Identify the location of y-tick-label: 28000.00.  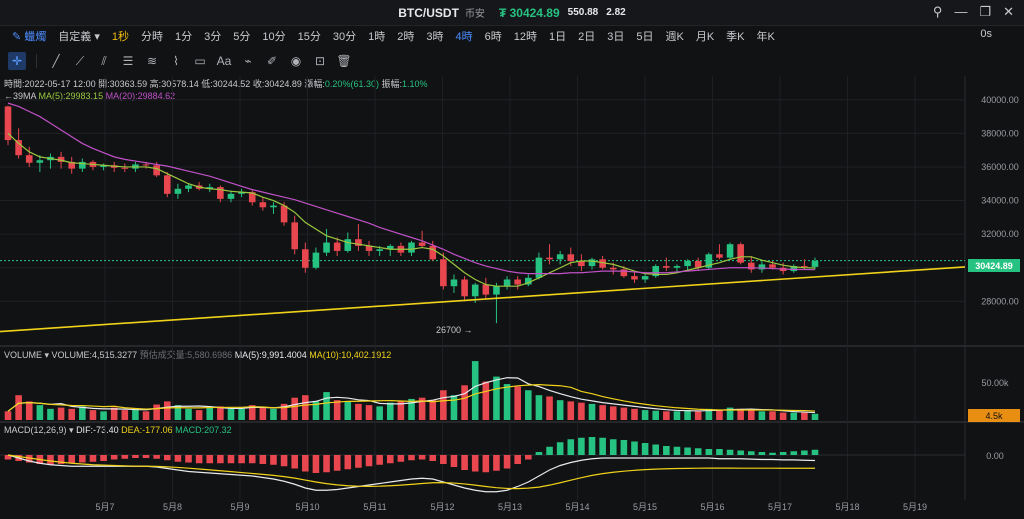
(1000, 301).